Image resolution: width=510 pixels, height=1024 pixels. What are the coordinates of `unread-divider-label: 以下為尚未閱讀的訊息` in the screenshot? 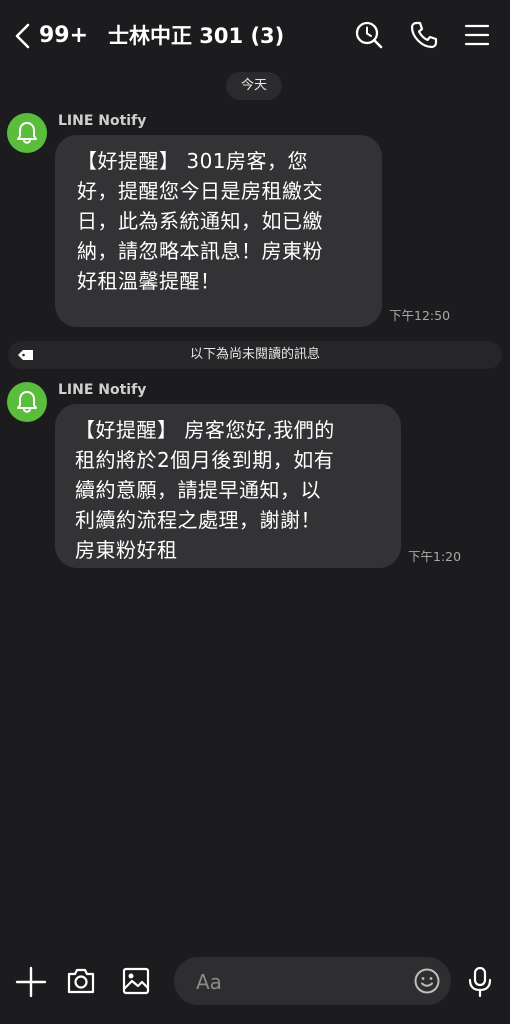 It's located at (254, 354).